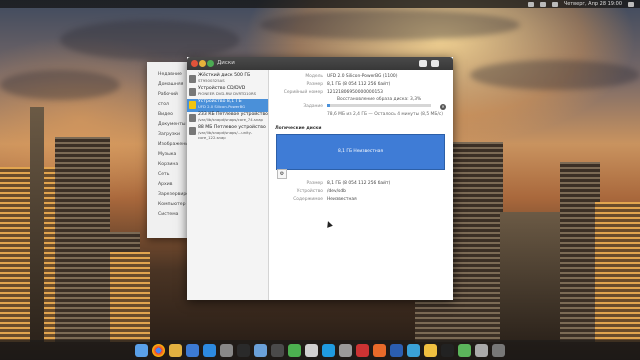 Image resolution: width=640 pixels, height=360 pixels. I want to click on bg-sidebar-item: Недавние, so click(173, 75).